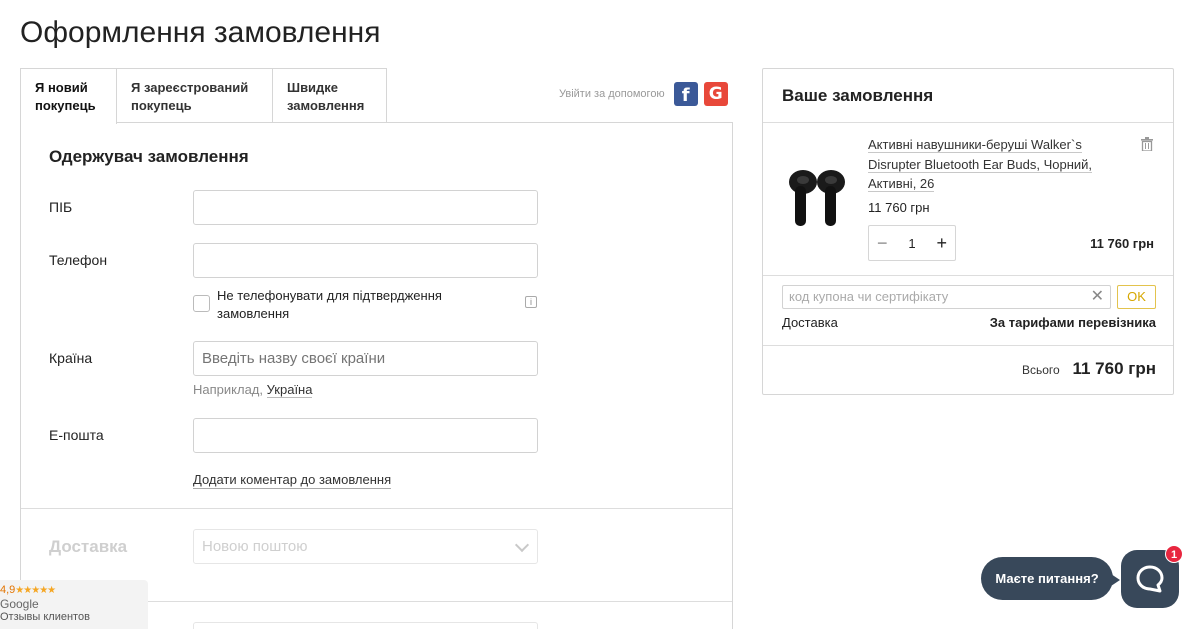  Describe the element at coordinates (899, 207) in the screenshot. I see `unit-price: 11 760 грн` at that location.